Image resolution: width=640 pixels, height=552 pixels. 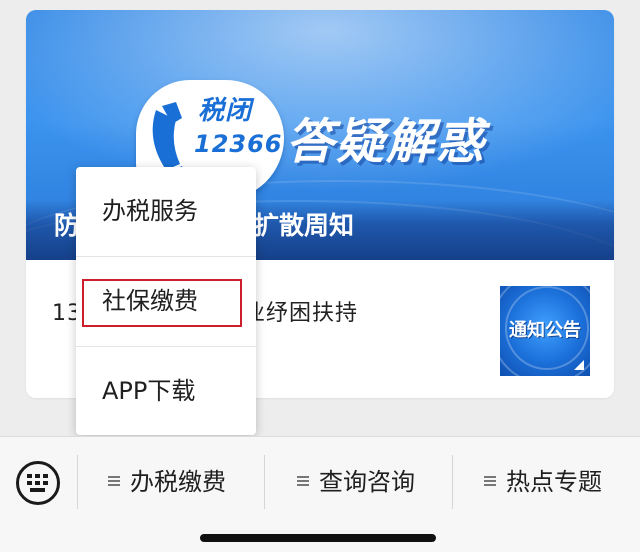 I want to click on logo-text: 税闭, so click(x=225, y=111).